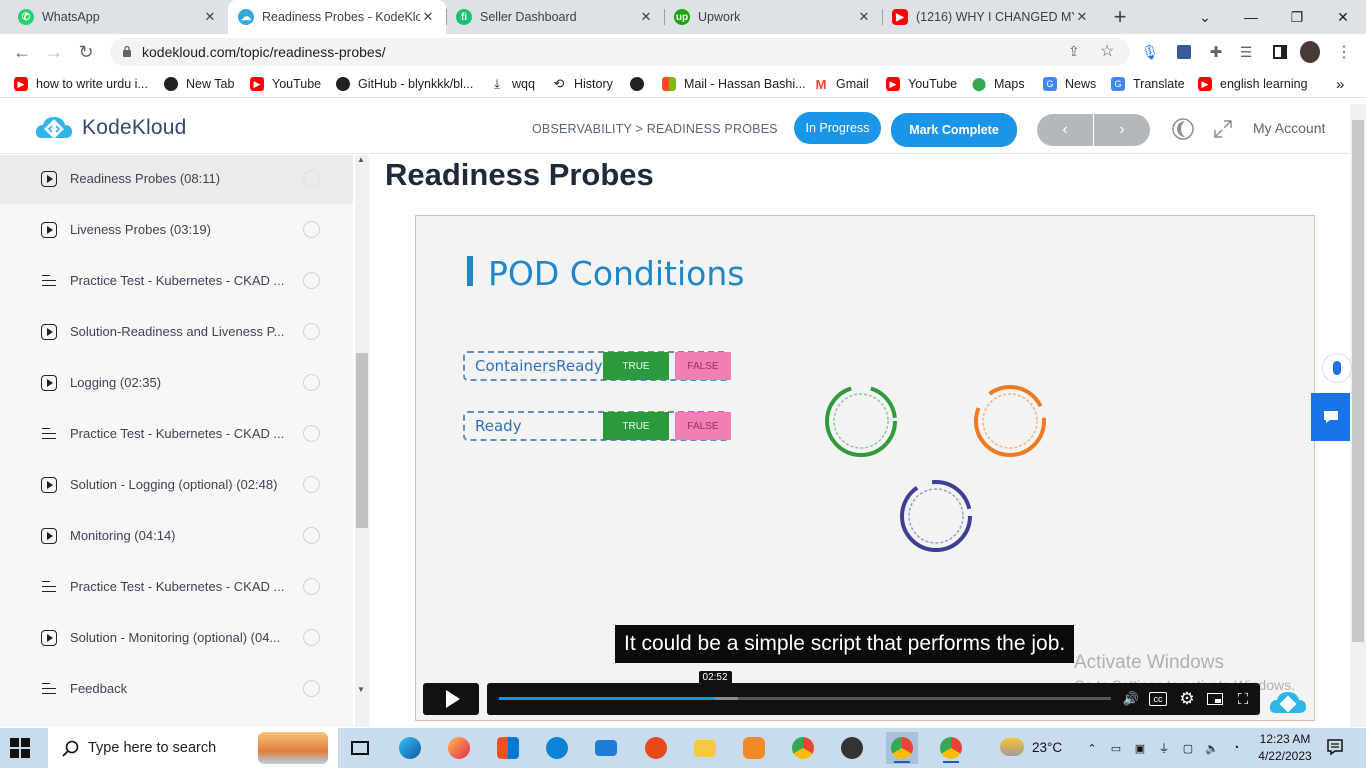  What do you see at coordinates (176, 382) in the screenshot?
I see `lesson-item: Logging (02:35)` at bounding box center [176, 382].